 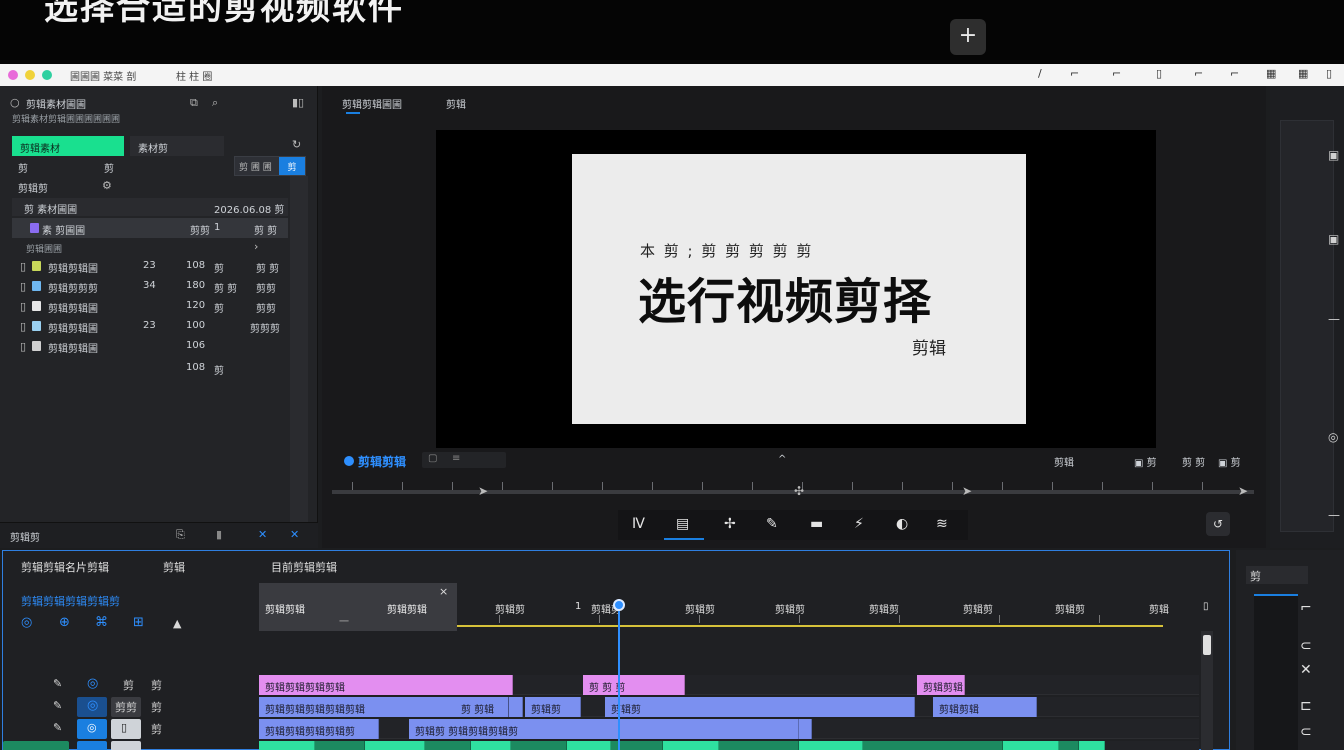 What do you see at coordinates (177, 623) in the screenshot?
I see `marker-icon: ▲` at bounding box center [177, 623].